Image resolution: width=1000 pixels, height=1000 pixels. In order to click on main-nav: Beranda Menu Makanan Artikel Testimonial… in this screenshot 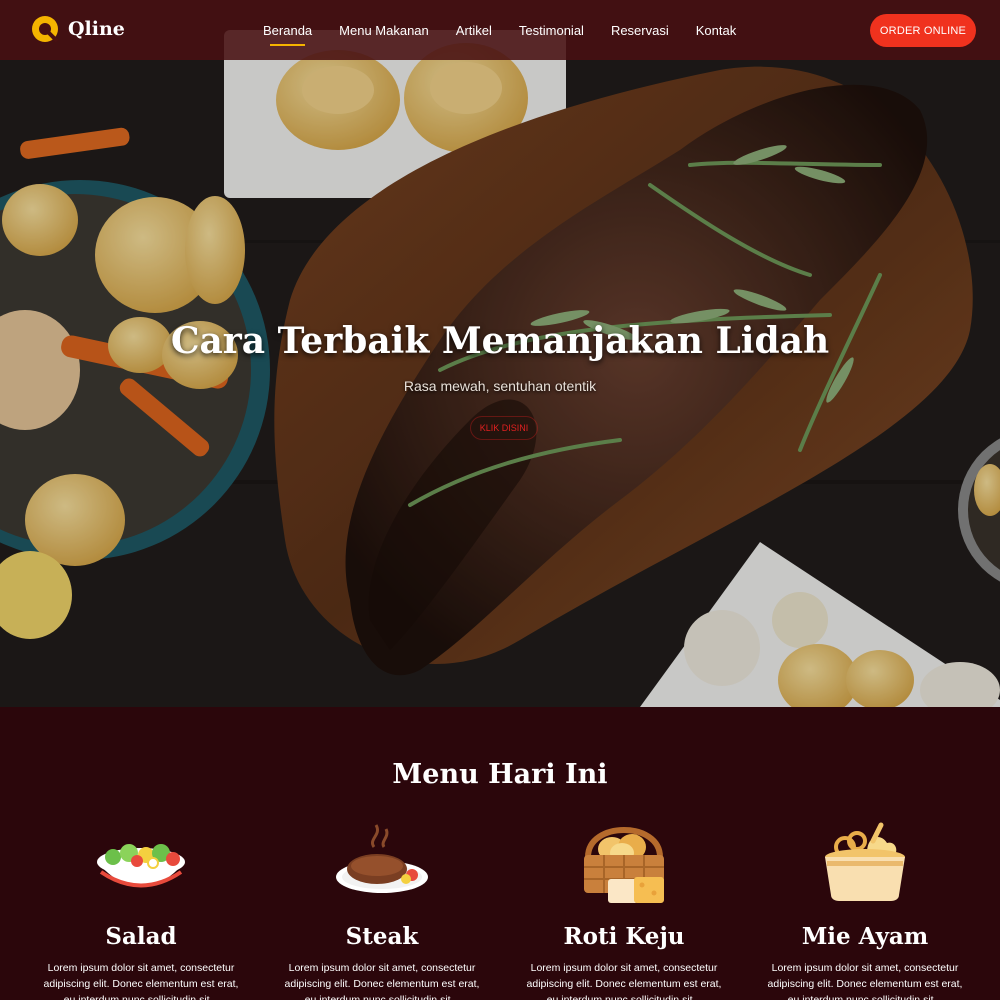, I will do `click(513, 30)`.